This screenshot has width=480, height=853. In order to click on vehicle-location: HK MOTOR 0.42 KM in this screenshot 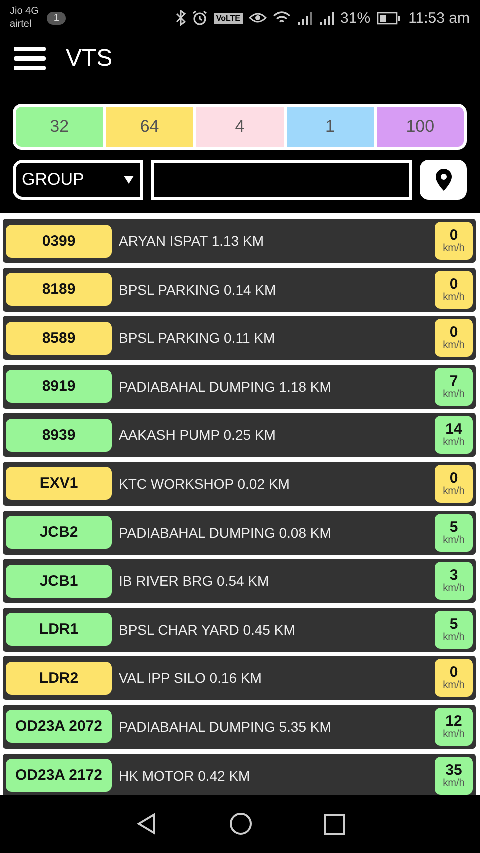, I will do `click(185, 776)`.